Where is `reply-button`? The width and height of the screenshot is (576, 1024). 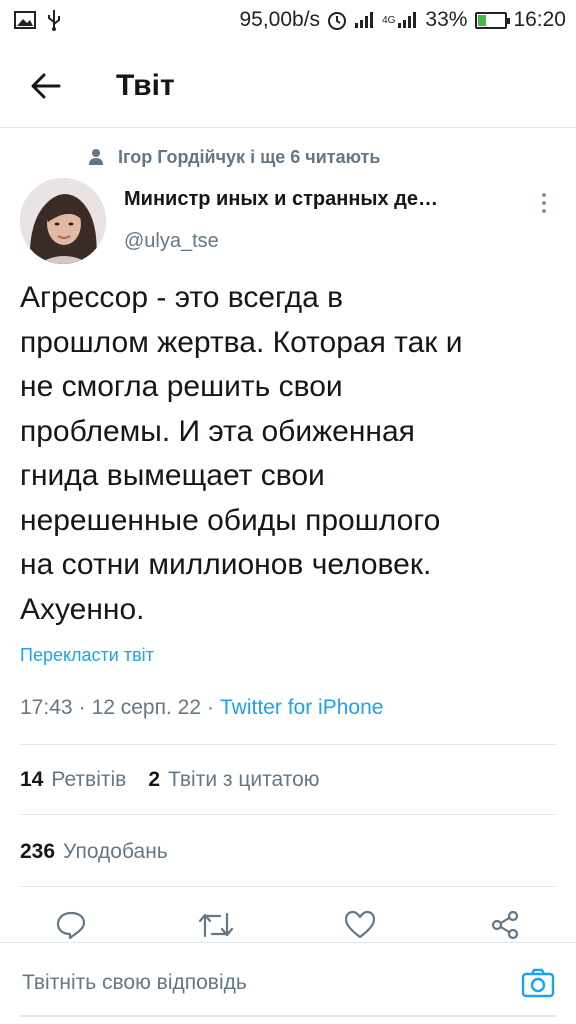
reply-button is located at coordinates (71, 925).